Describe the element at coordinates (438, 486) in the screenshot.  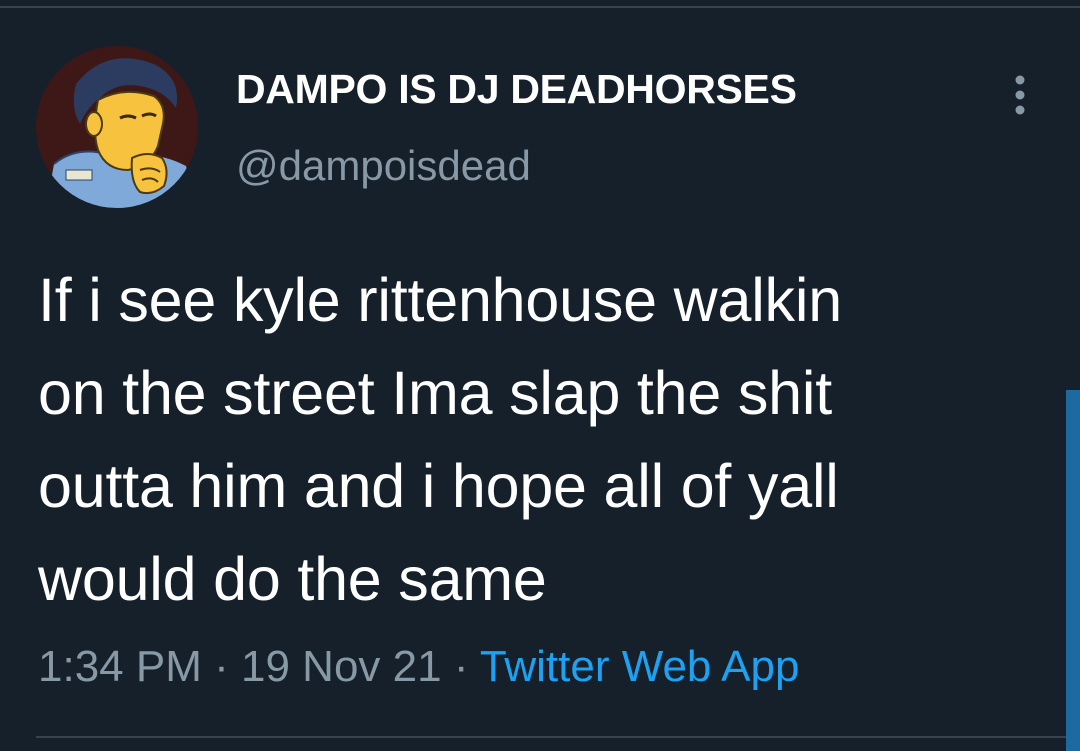
I see `tweet-text-line: outta him and i hope all of yall` at that location.